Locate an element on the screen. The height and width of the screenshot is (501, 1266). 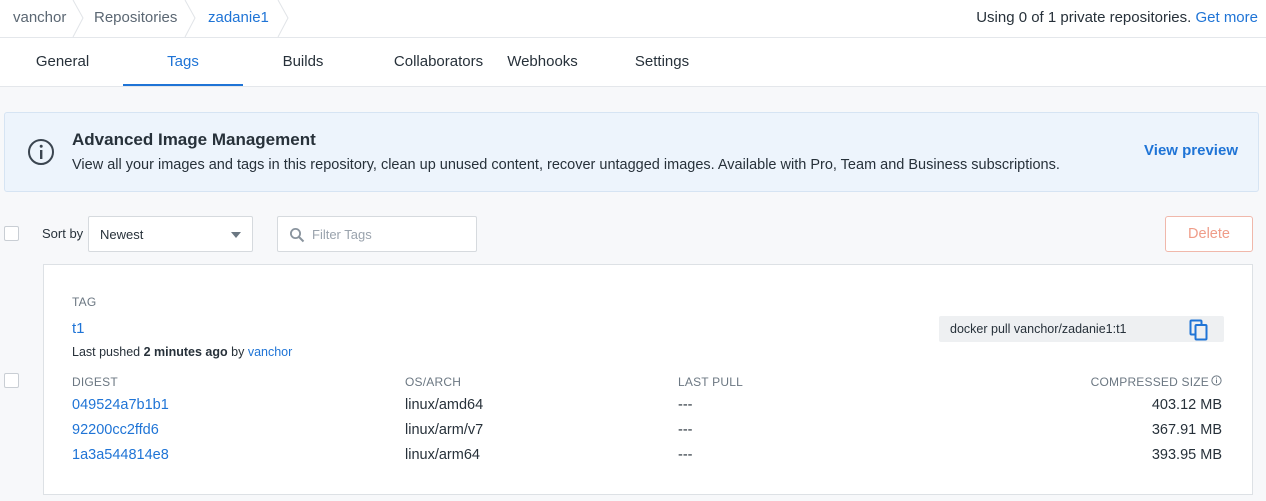
info-small-icon is located at coordinates (1216, 380).